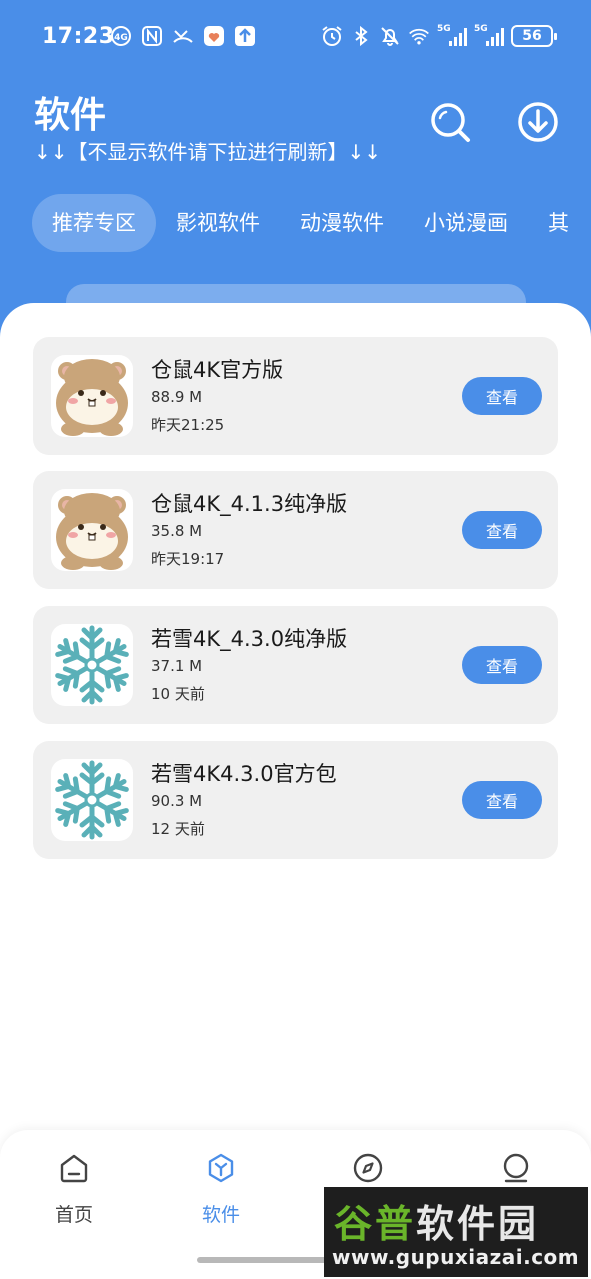 The height and width of the screenshot is (1279, 591). What do you see at coordinates (368, 1168) in the screenshot?
I see `compass-icon` at bounding box center [368, 1168].